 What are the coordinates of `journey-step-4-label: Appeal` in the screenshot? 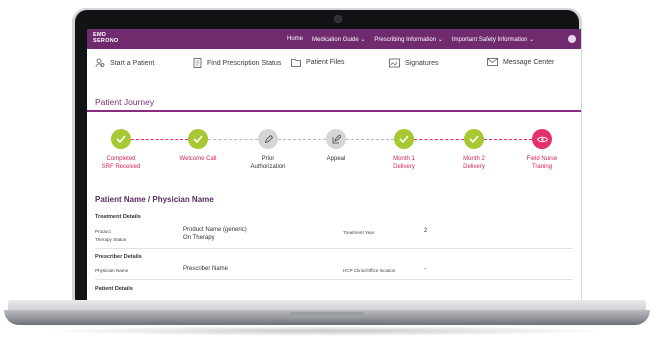 It's located at (336, 159).